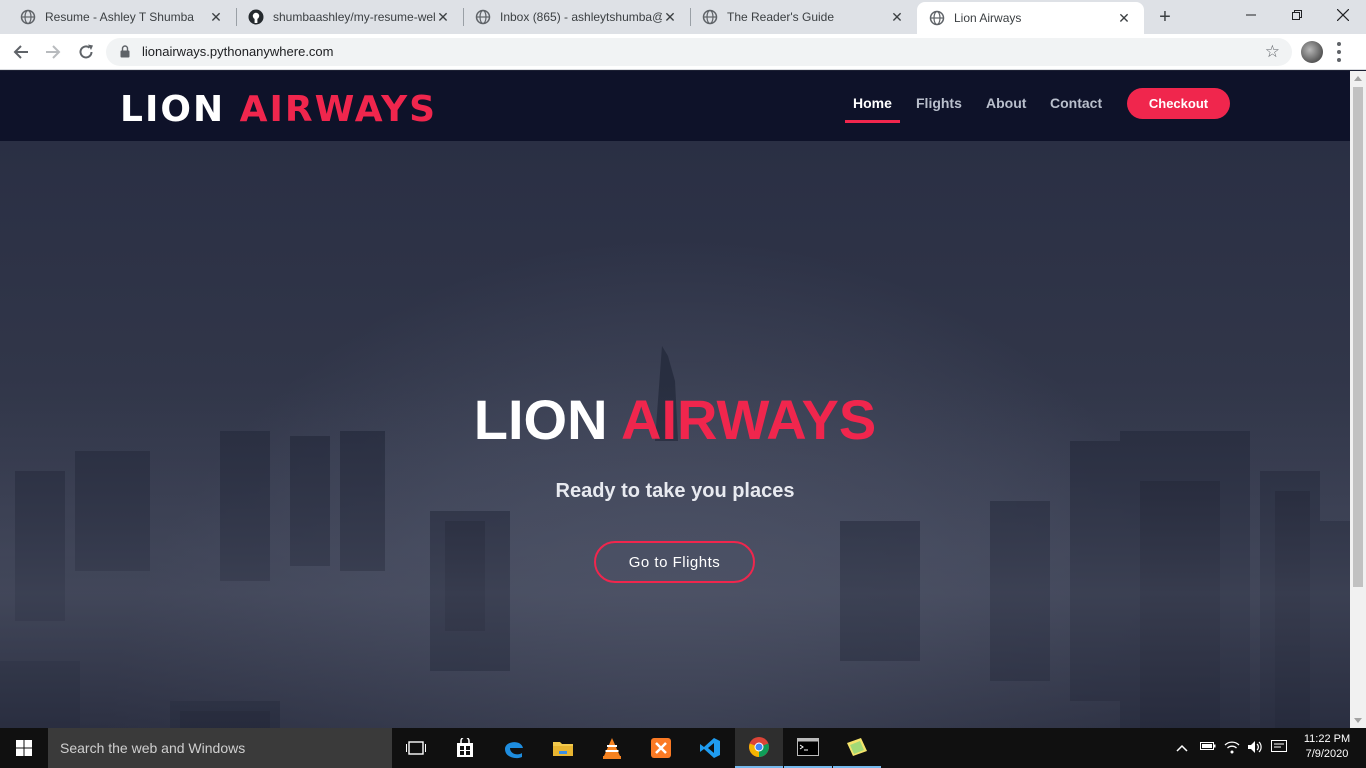  Describe the element at coordinates (1279, 748) in the screenshot. I see `notification-icon` at that location.